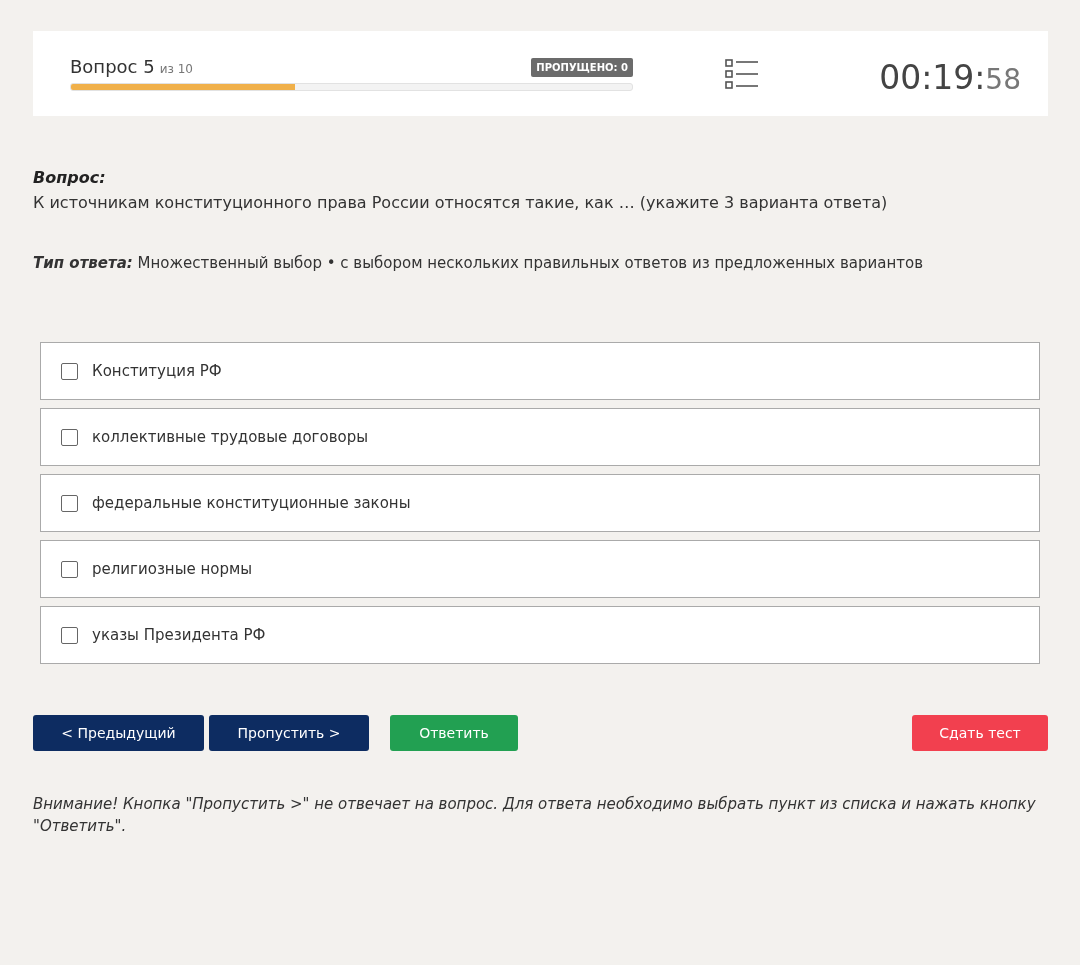 The image size is (1080, 965). Describe the element at coordinates (540, 371) in the screenshot. I see `answer-option: Конституция РФ` at that location.